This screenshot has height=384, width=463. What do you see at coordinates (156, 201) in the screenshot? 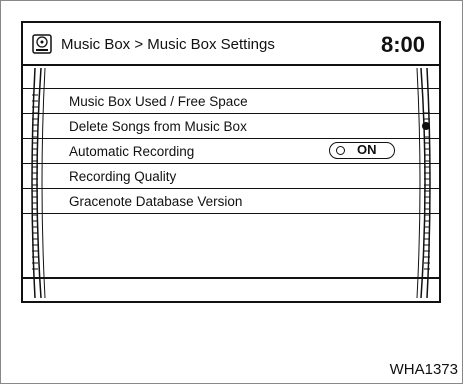
I see `menu-item-label: Gracenote Database Version` at bounding box center [156, 201].